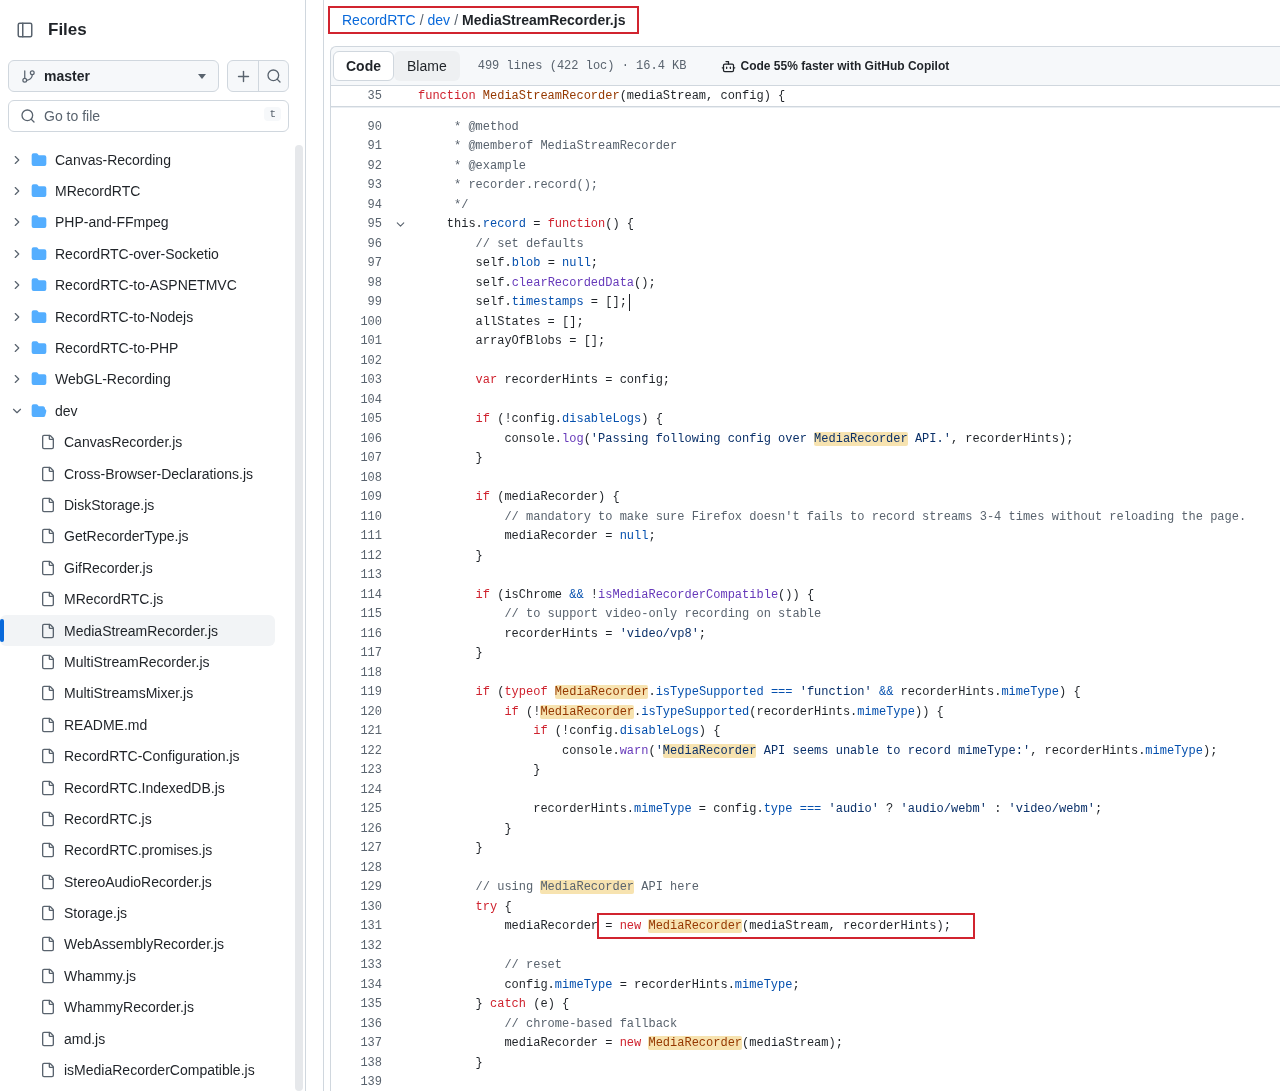  I want to click on file-item: GetRecorderType.js, so click(94, 536).